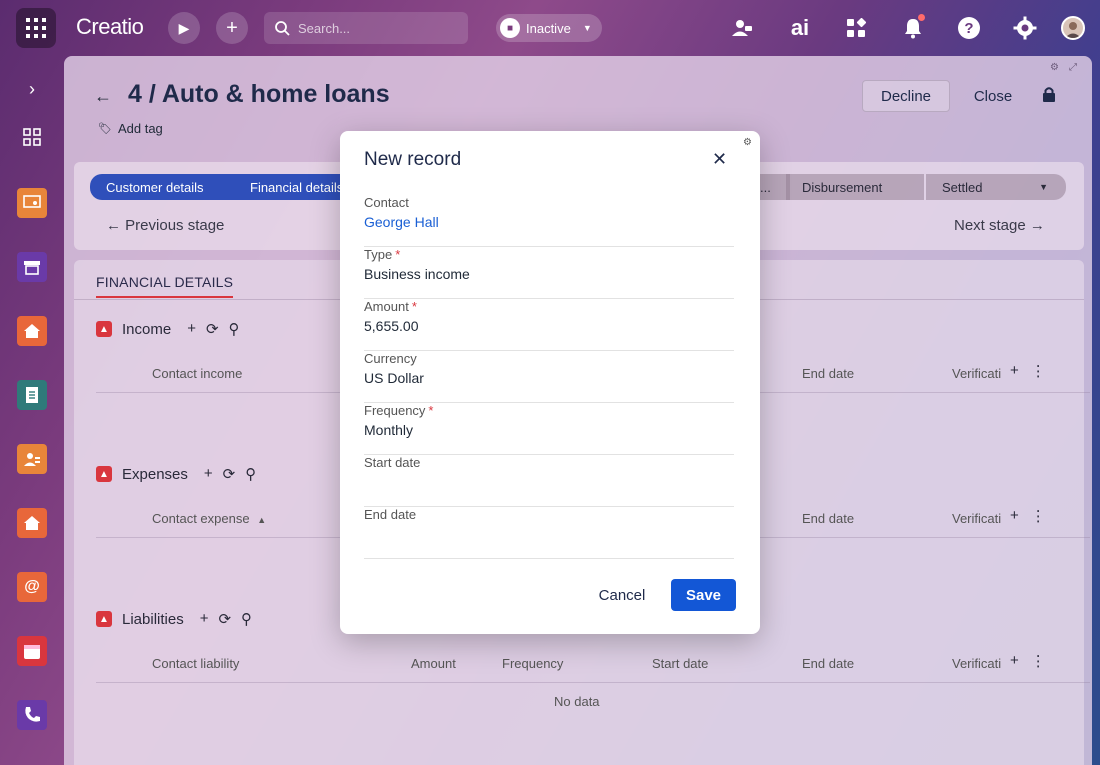 The height and width of the screenshot is (765, 1100). I want to click on column-header: Contact liability, so click(195, 663).